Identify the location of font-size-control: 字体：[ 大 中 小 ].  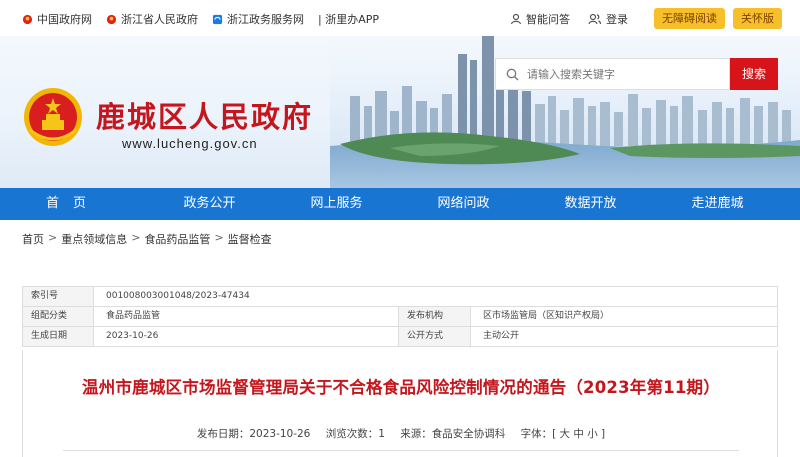
(563, 434).